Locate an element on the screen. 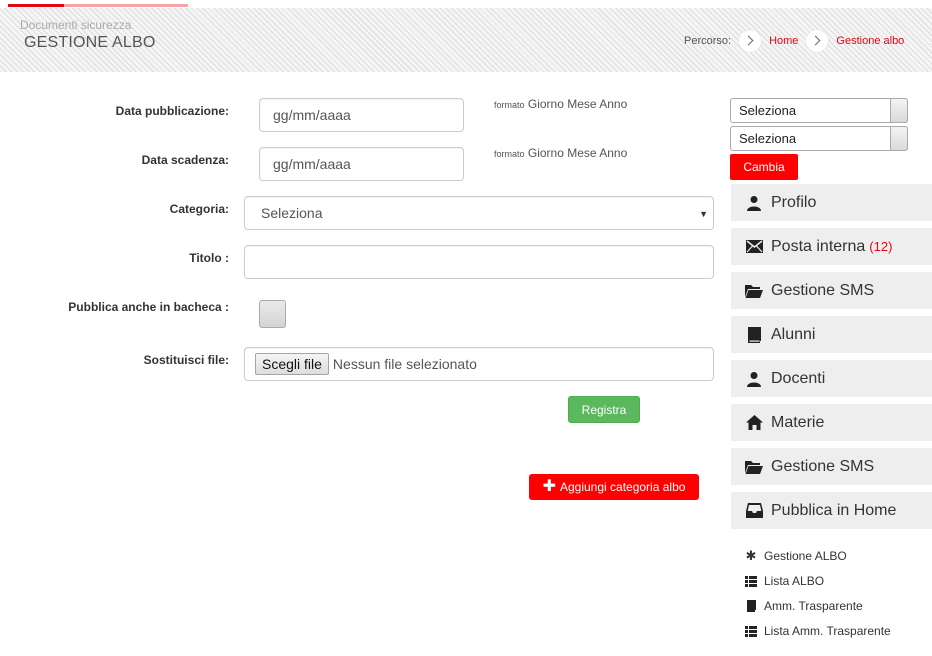 This screenshot has width=932, height=656. pubblica-bacheca-checkbox is located at coordinates (272, 314).